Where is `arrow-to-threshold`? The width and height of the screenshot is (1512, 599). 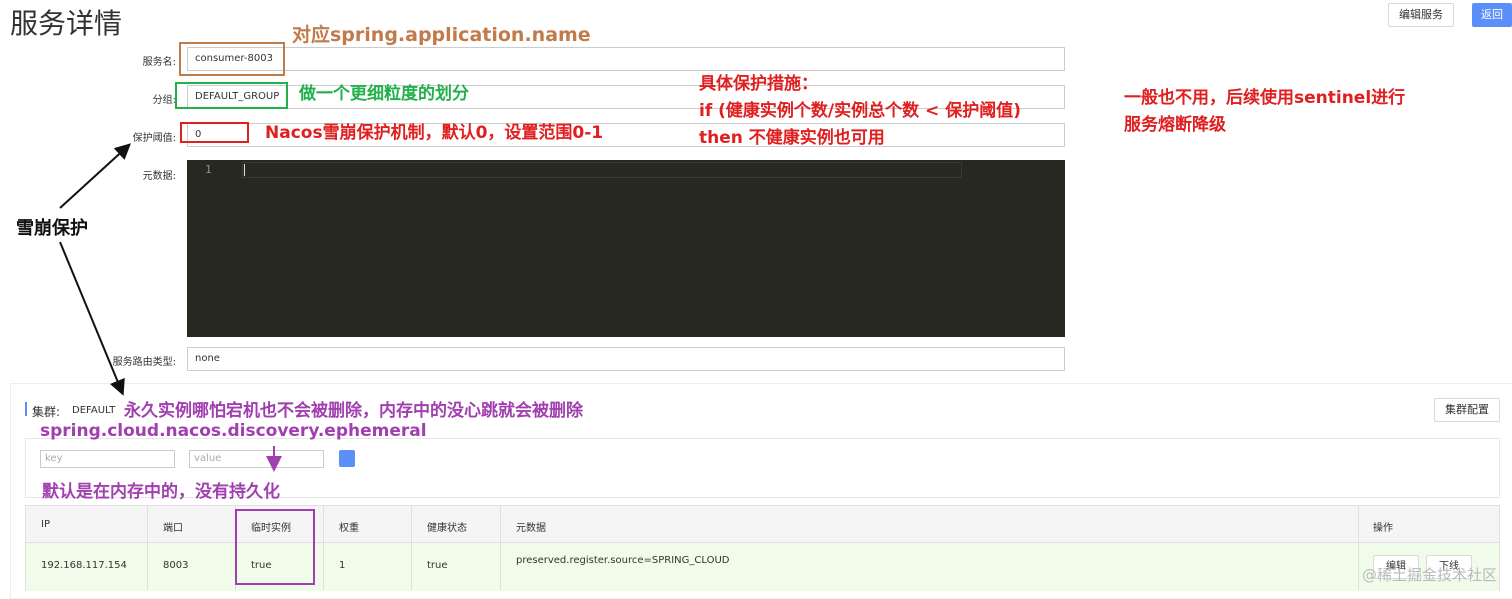
arrow-to-threshold is located at coordinates (95, 176).